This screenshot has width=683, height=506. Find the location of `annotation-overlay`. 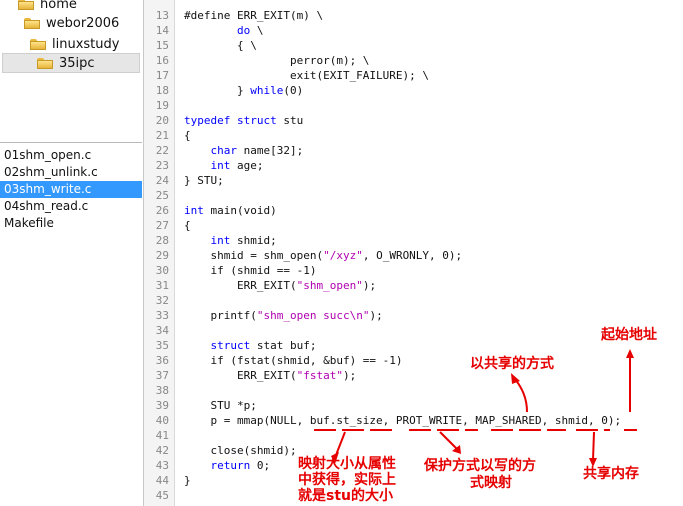

annotation-overlay is located at coordinates (475, 408).